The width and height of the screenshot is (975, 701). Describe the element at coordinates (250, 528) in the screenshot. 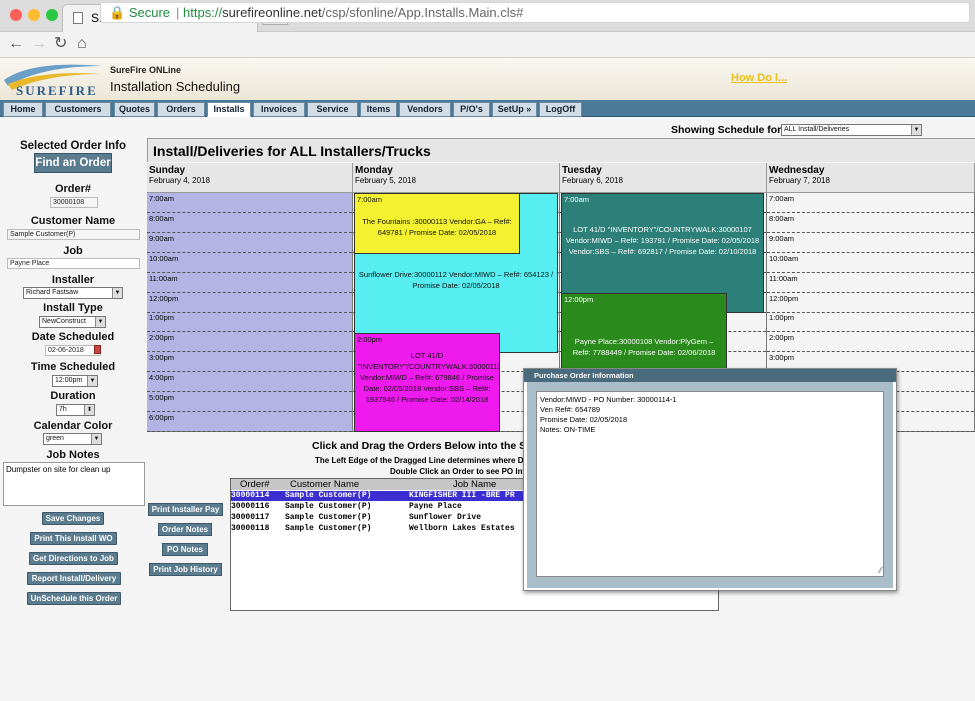

I see `cell-order: 30000118` at that location.